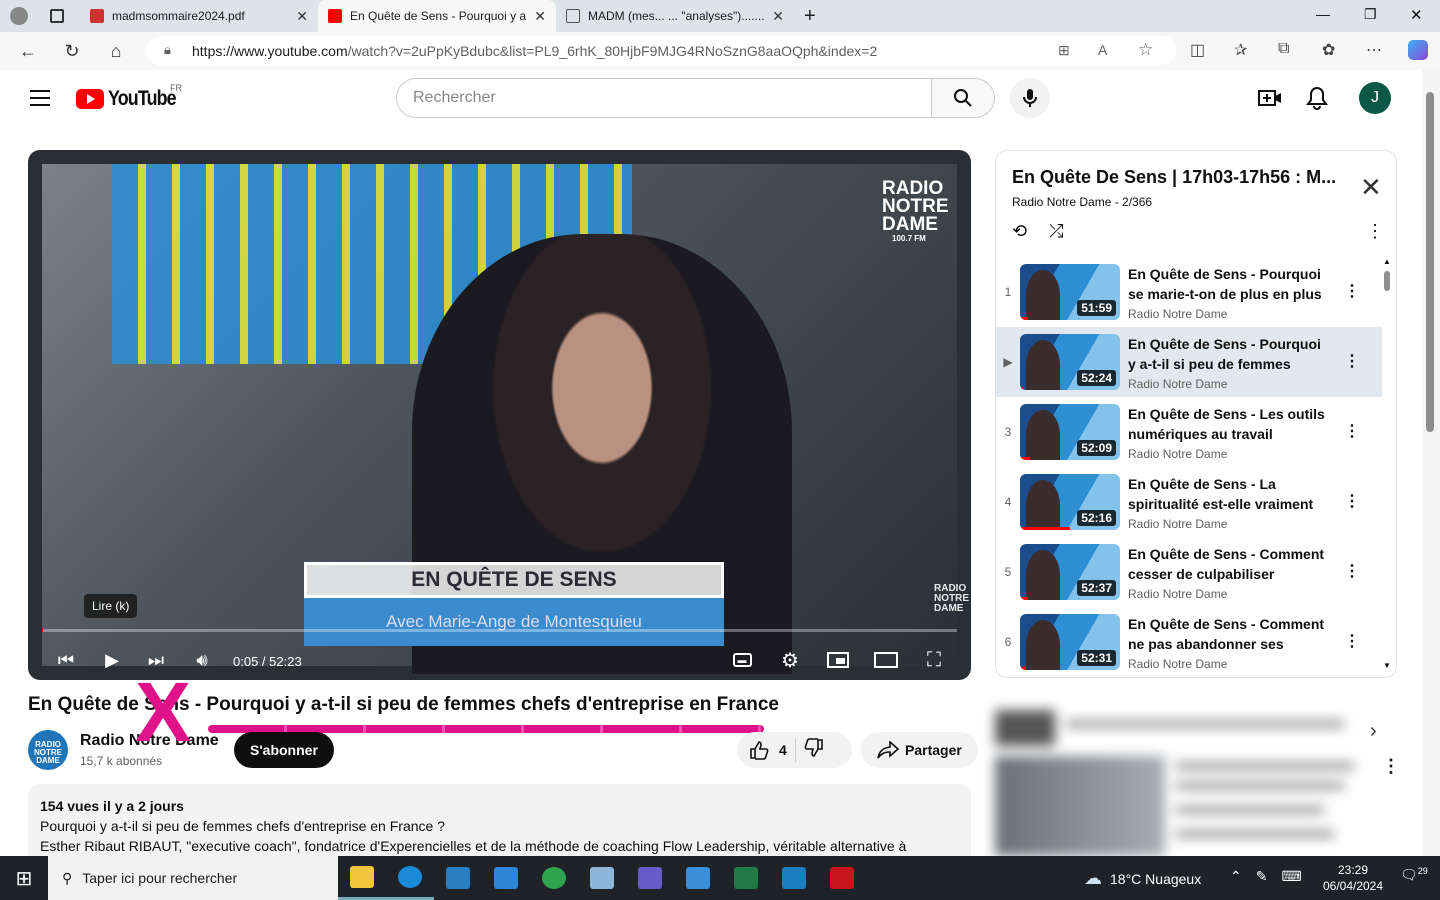 The width and height of the screenshot is (1440, 900). Describe the element at coordinates (810, 16) in the screenshot. I see `new-tab-button: +` at that location.